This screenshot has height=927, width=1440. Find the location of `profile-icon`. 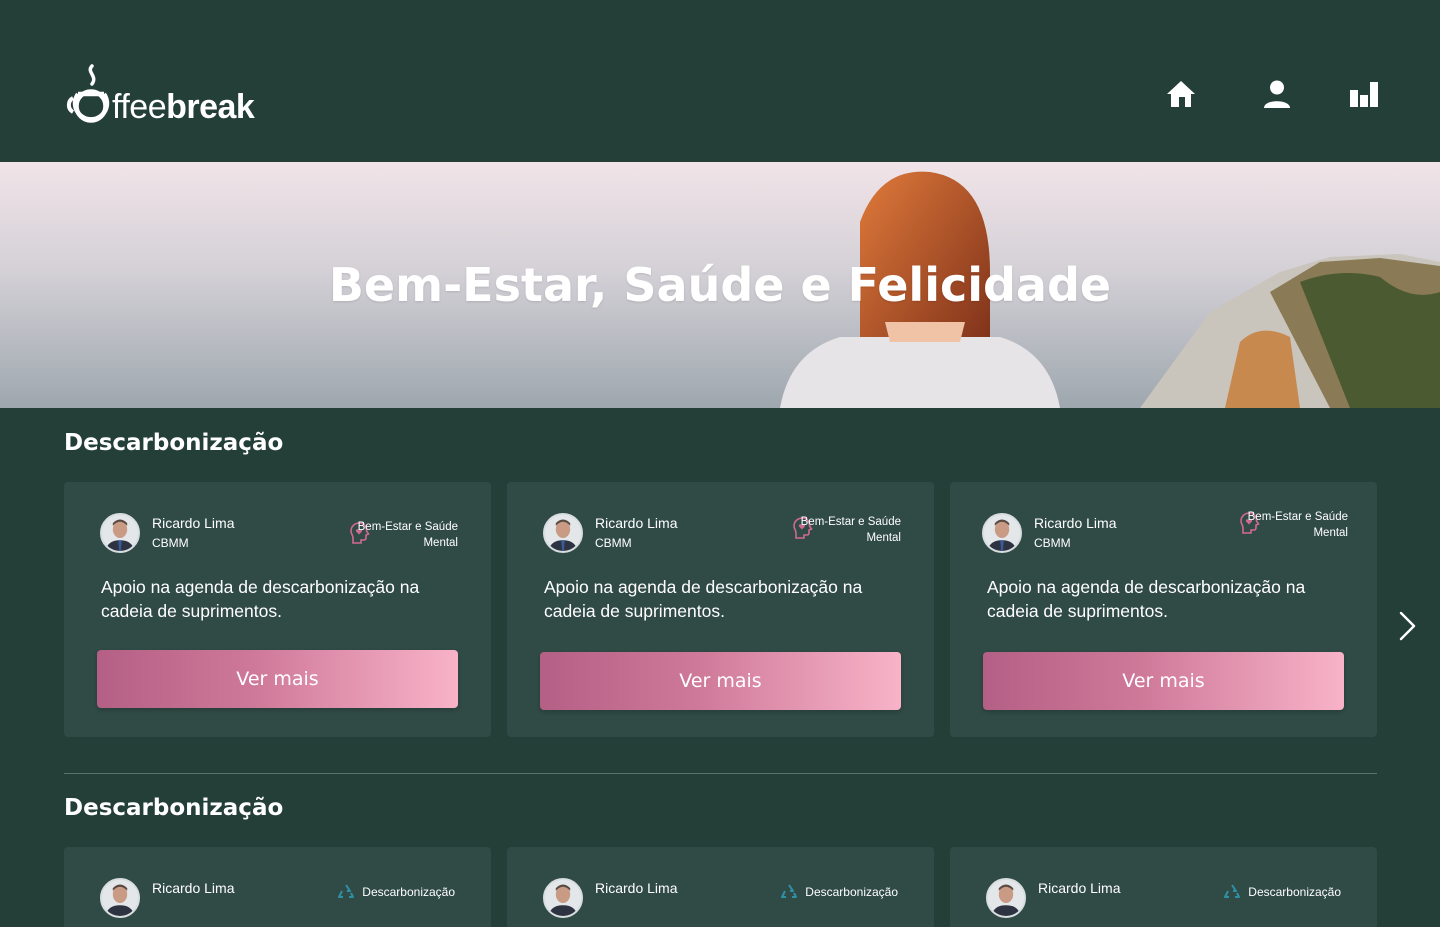

profile-icon is located at coordinates (1277, 94).